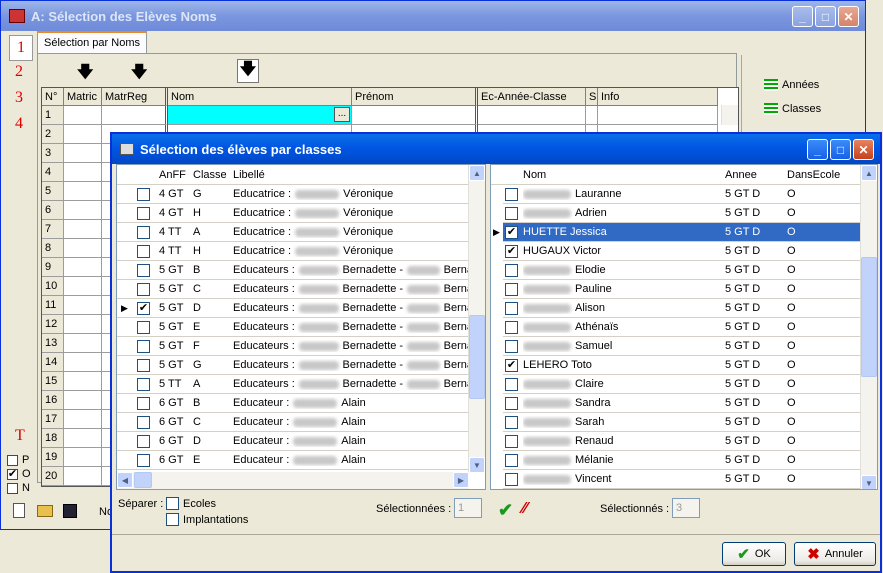 The width and height of the screenshot is (883, 573). What do you see at coordinates (301, 403) in the screenshot?
I see `class-row: 6 GT B Educateur : Alain` at bounding box center [301, 403].